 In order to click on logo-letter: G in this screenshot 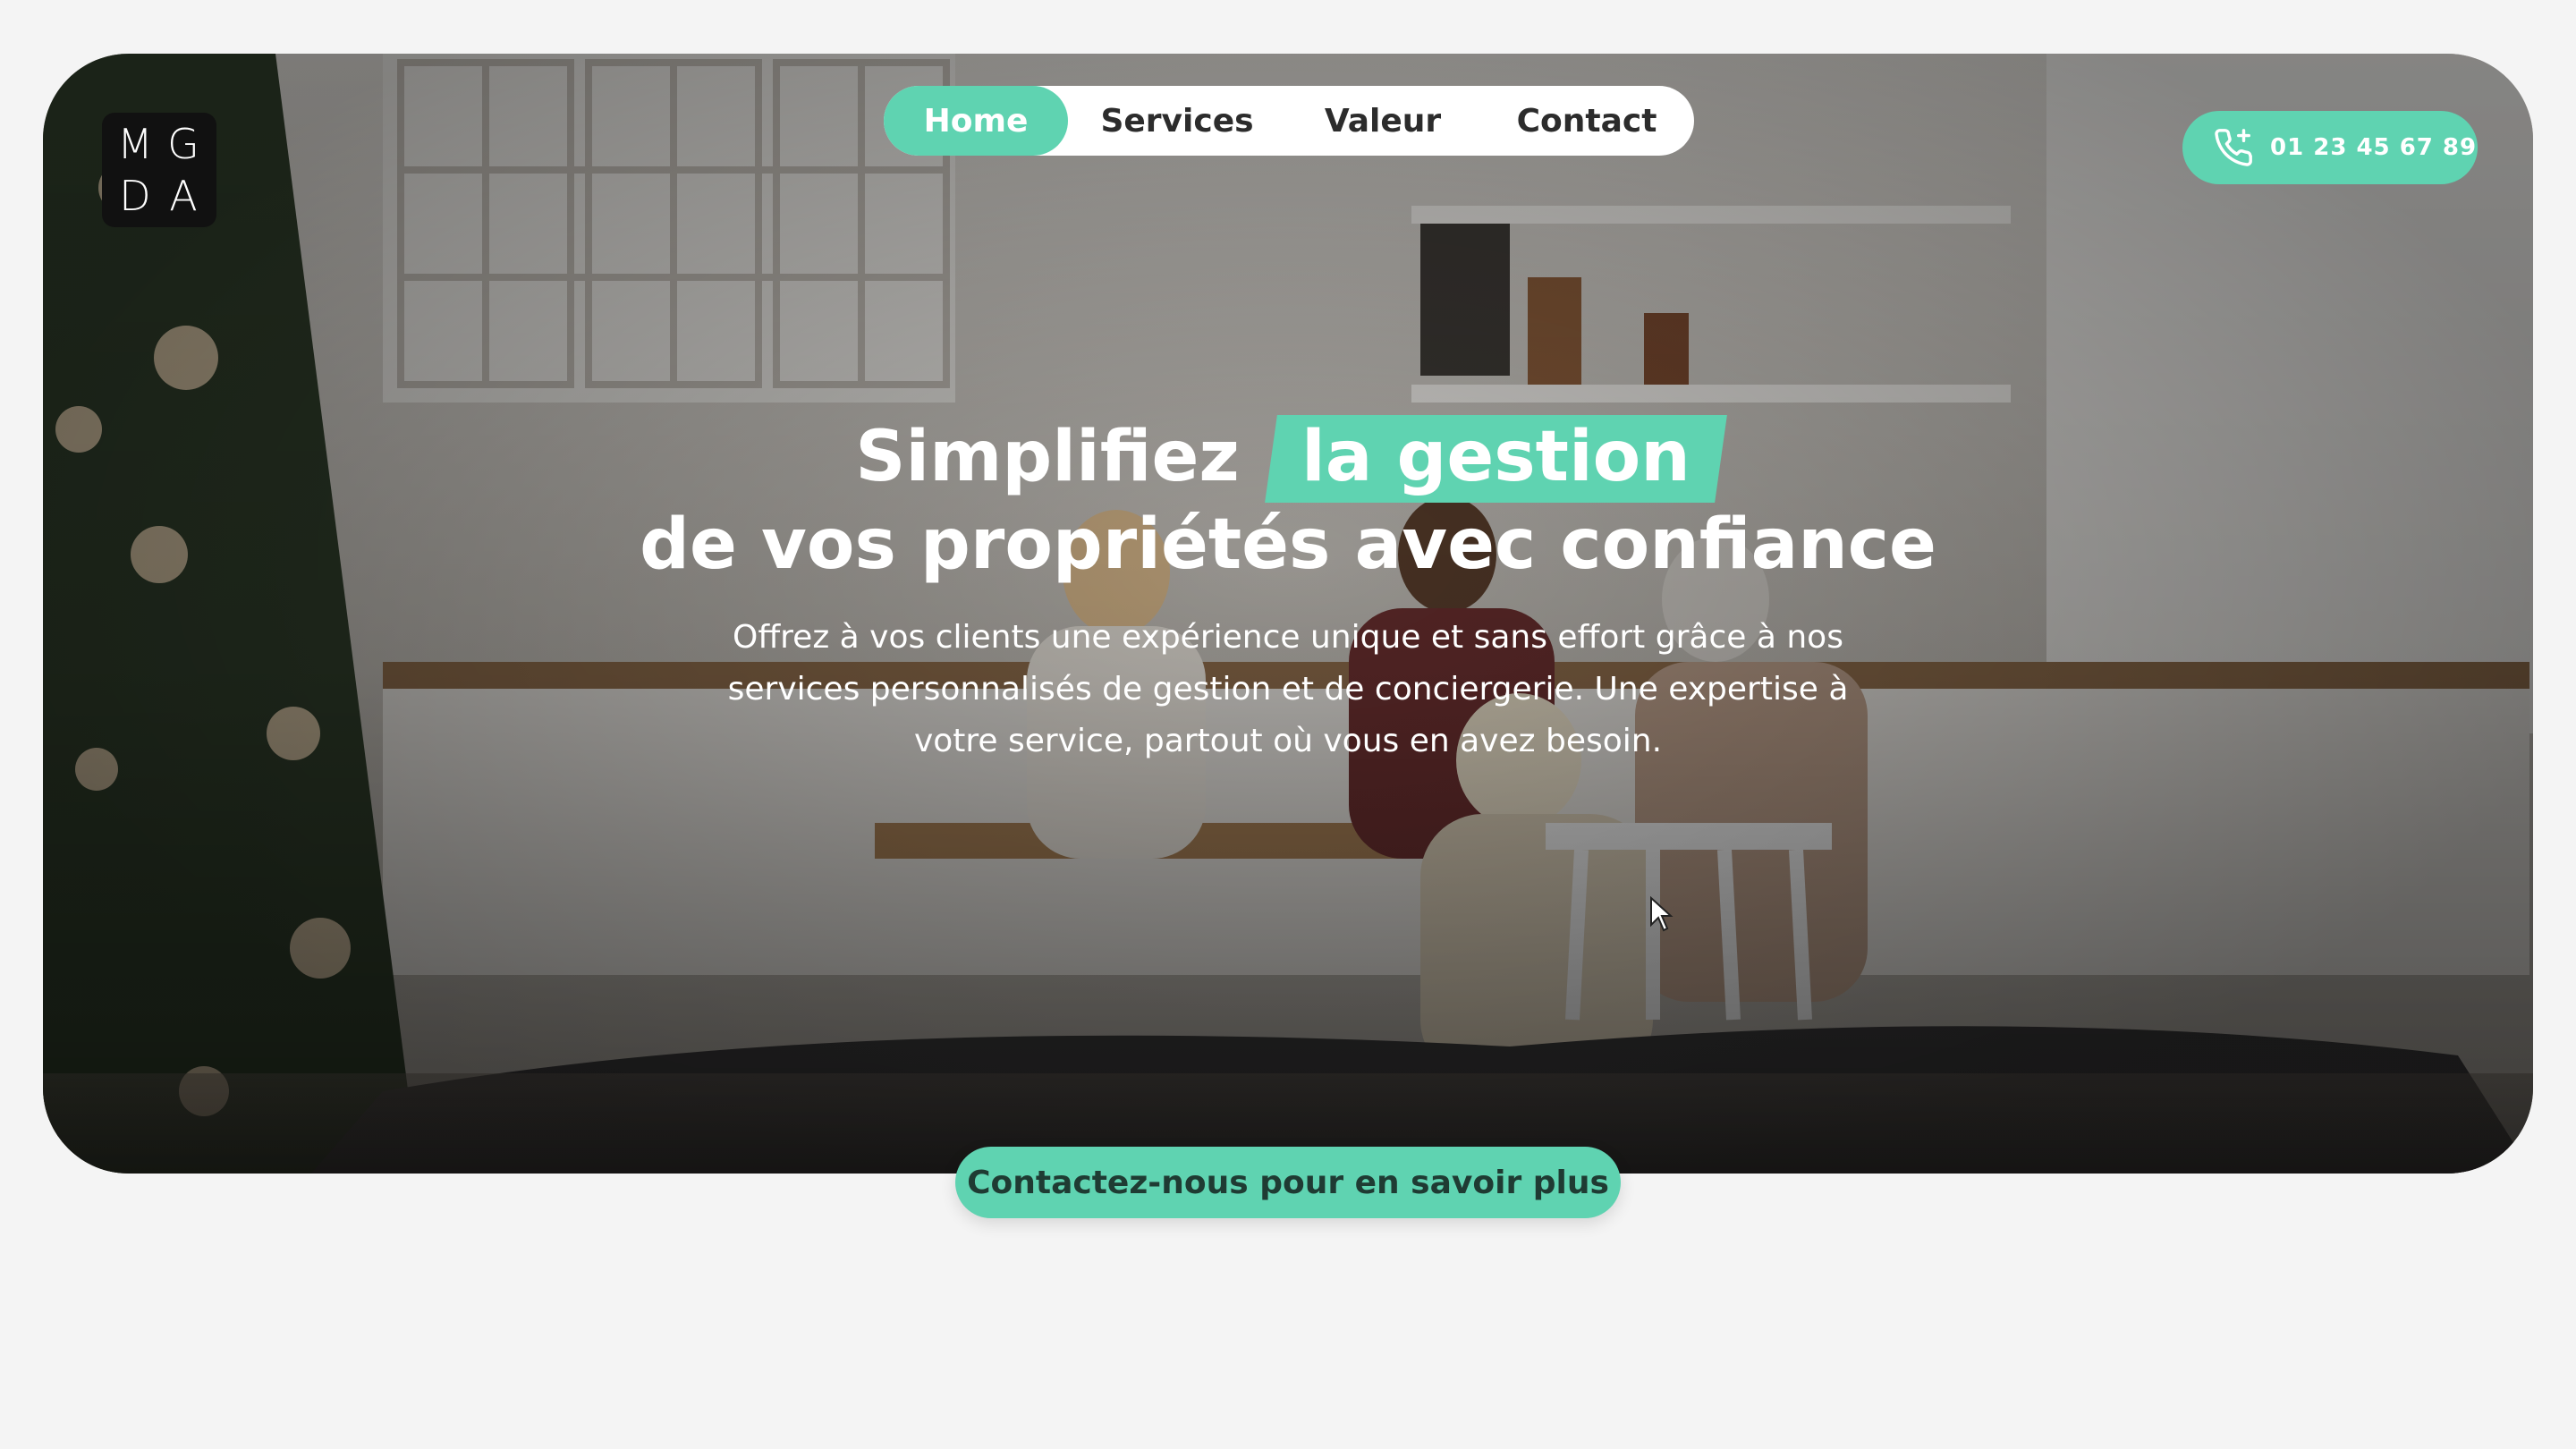, I will do `click(183, 144)`.